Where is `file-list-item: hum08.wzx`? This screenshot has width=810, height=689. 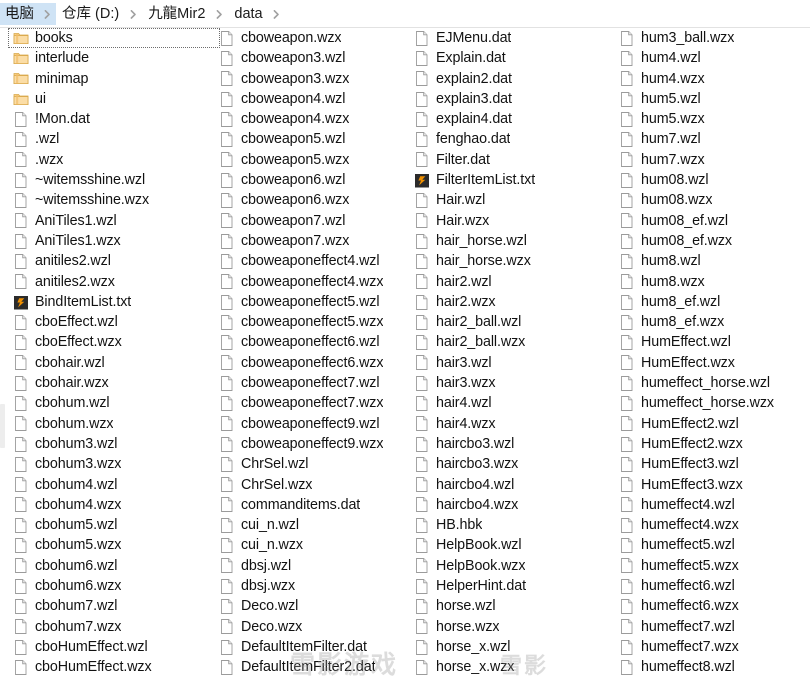
file-list-item: hum08.wzx is located at coordinates (712, 200).